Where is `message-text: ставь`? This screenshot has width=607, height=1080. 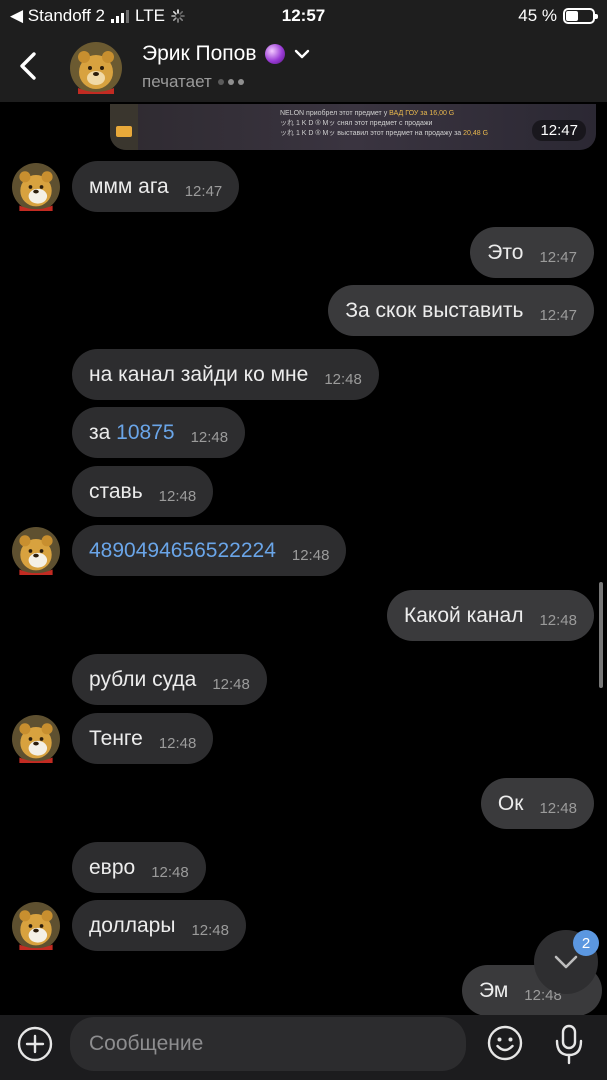
message-text: ставь is located at coordinates (116, 491).